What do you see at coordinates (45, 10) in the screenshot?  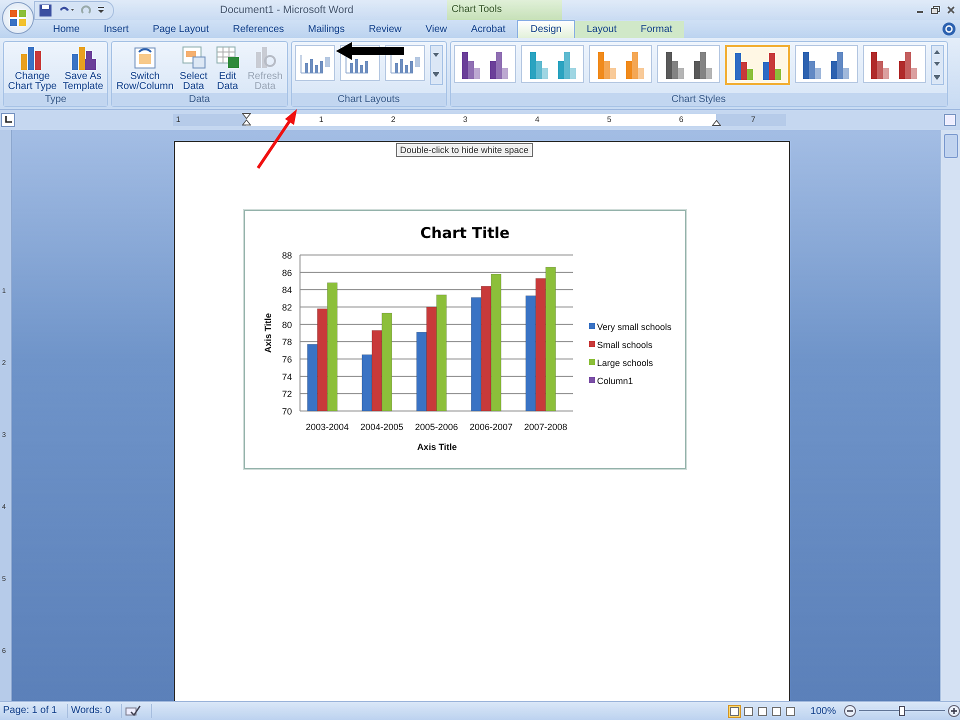 I see `save-icon` at bounding box center [45, 10].